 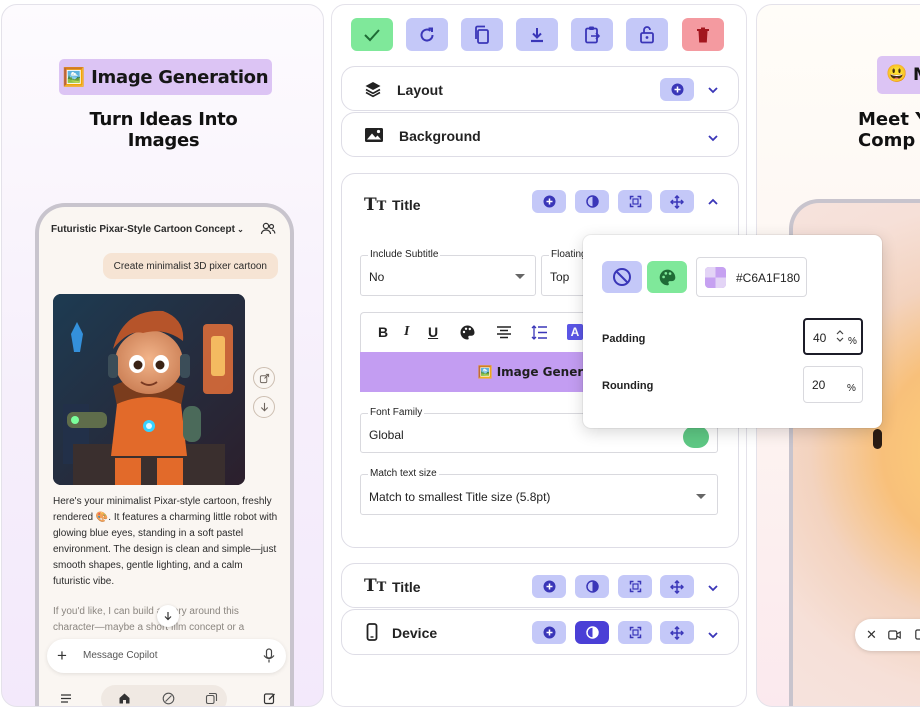 What do you see at coordinates (166, 656) in the screenshot?
I see `message-input: + Message Copilot` at bounding box center [166, 656].